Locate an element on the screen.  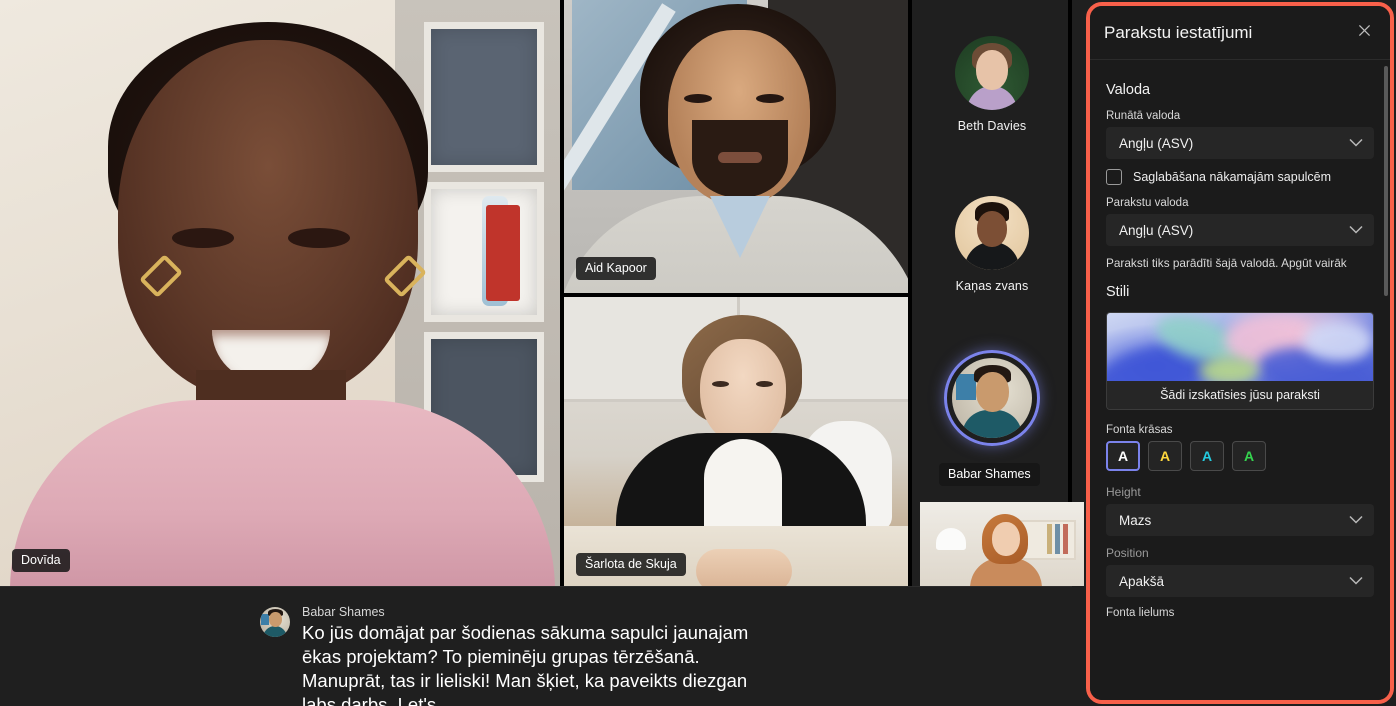
participant-video-aid-kapoor is located at coordinates (736, 146).